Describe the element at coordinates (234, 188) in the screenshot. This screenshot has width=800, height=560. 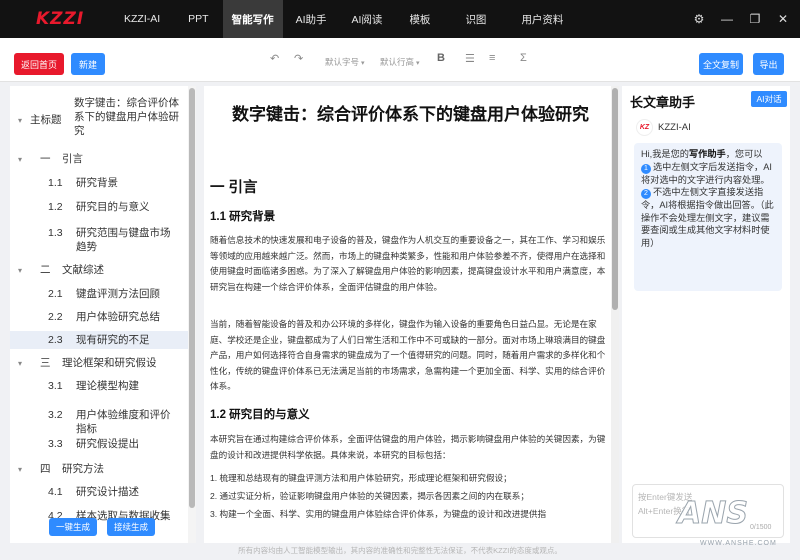
I see `heading-intro: 一 引言` at that location.